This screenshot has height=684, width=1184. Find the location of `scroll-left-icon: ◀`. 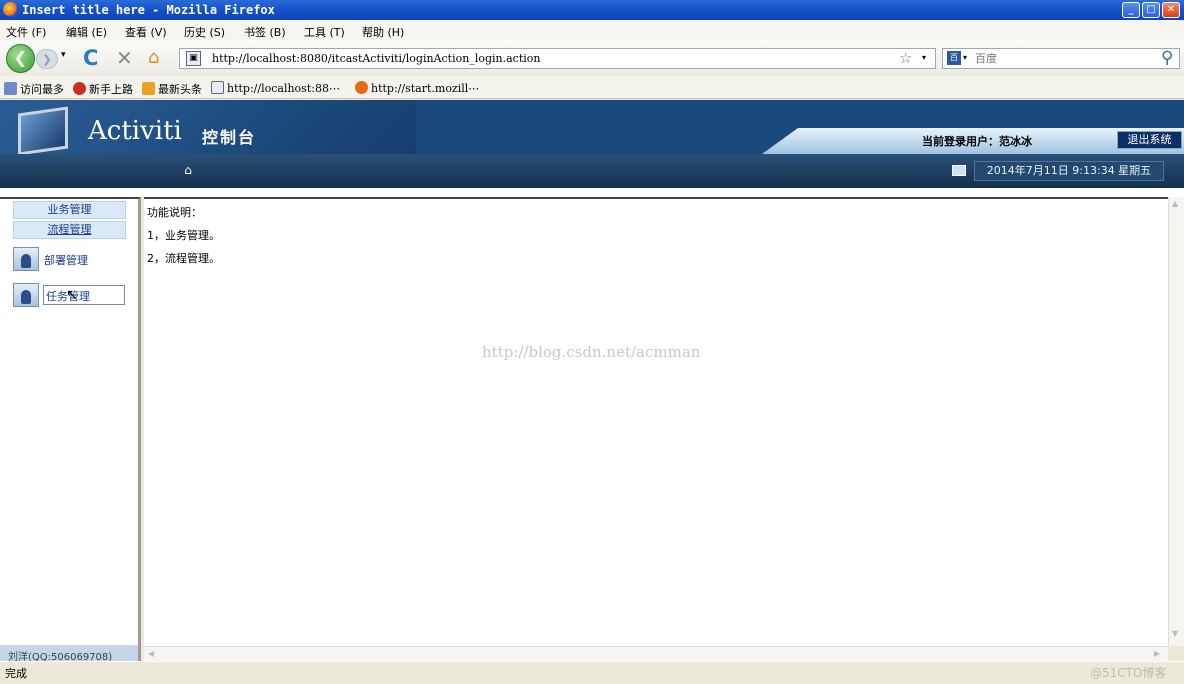

scroll-left-icon: ◀ is located at coordinates (151, 653).